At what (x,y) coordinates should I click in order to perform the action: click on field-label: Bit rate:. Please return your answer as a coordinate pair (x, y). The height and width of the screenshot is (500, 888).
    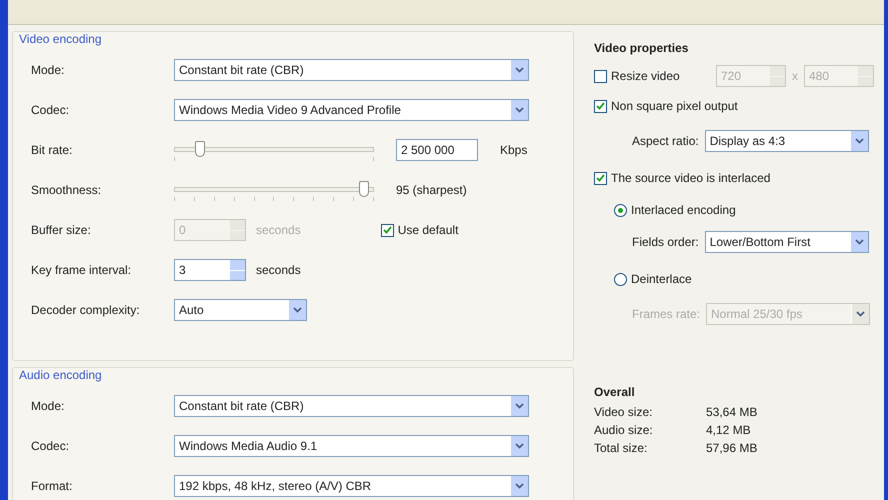
    Looking at the image, I should click on (52, 150).